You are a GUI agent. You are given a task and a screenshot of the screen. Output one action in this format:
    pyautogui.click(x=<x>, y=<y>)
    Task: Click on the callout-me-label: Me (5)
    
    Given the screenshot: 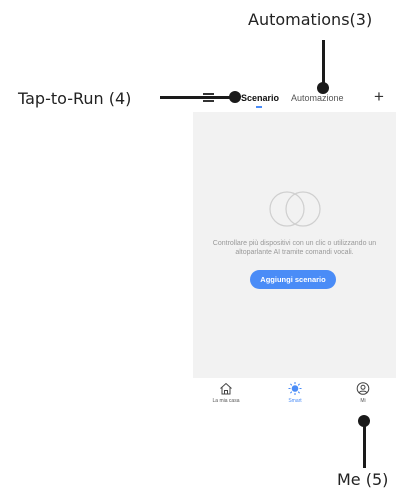 What is the action you would take?
    pyautogui.click(x=363, y=479)
    